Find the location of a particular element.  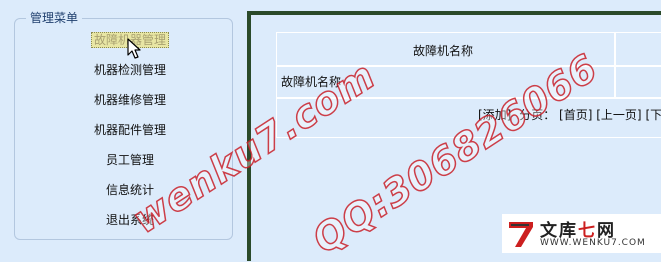

menu-item-machine-inspection: 机器检测管理 is located at coordinates (130, 70).